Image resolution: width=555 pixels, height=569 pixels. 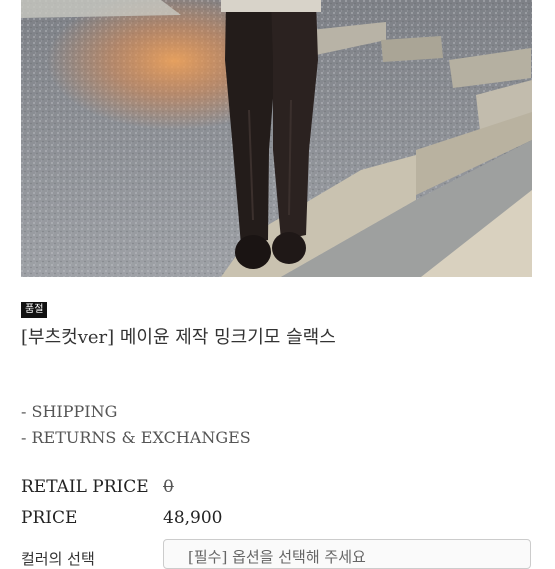 What do you see at coordinates (49, 518) in the screenshot?
I see `price-label: PRICE` at bounding box center [49, 518].